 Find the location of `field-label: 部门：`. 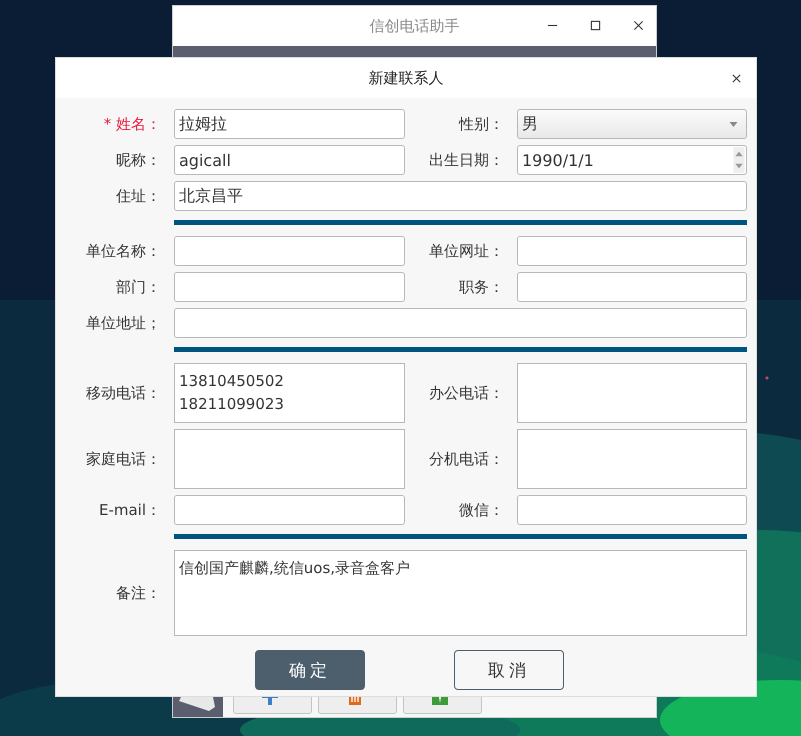

field-label: 部门： is located at coordinates (138, 287).